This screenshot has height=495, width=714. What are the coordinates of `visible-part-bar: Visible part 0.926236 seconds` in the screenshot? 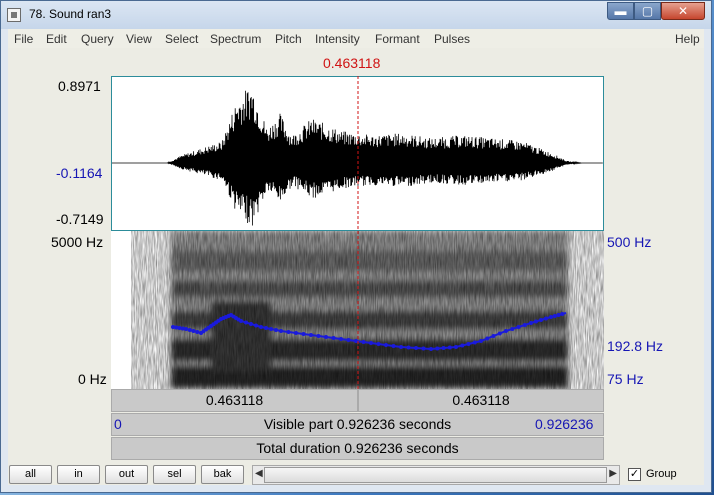 It's located at (357, 424).